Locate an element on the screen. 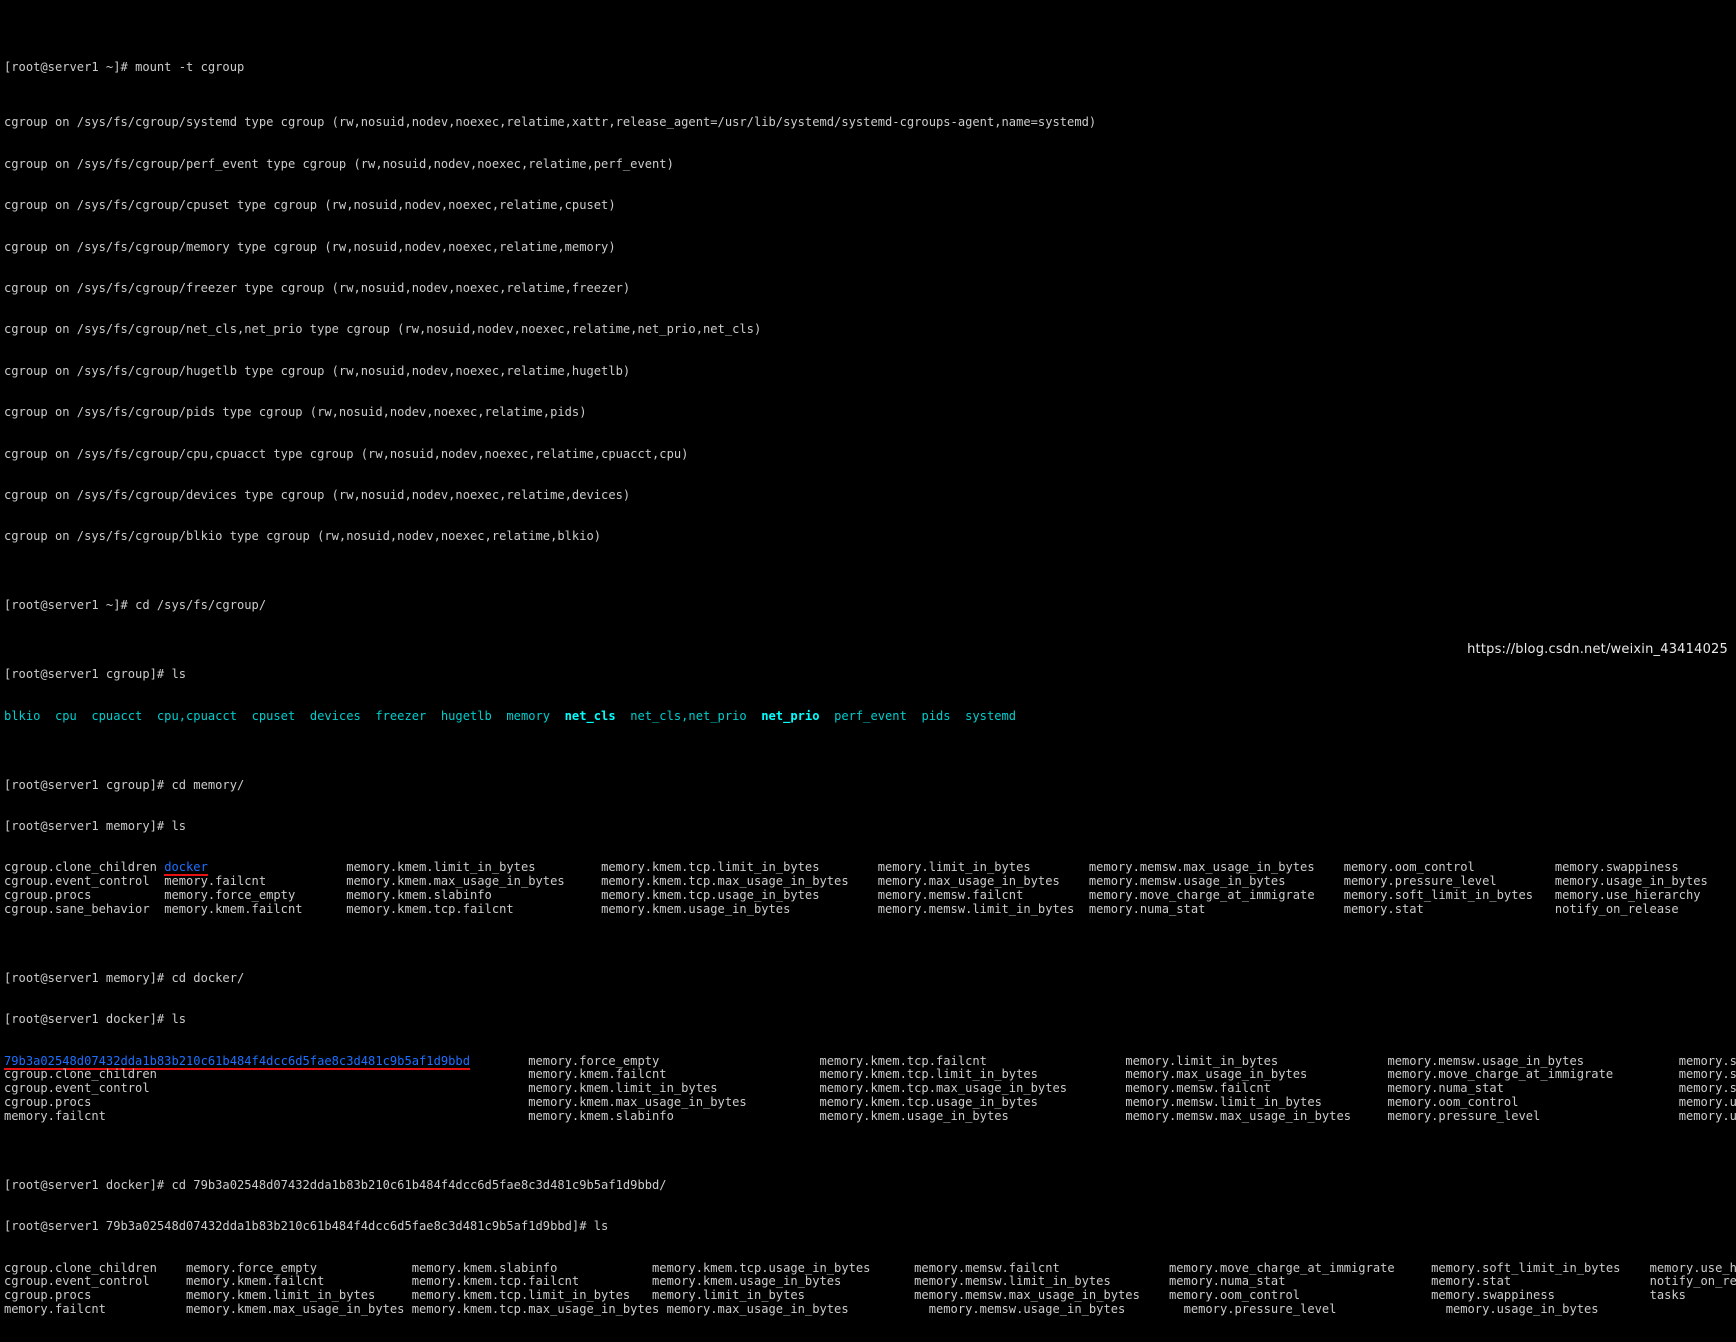 This screenshot has width=1736, height=1342. listing-entry-memory.kmem.tcp.limit_in_bytes: memory.kmem.tcp.limit_in_bytes is located at coordinates (710, 867).